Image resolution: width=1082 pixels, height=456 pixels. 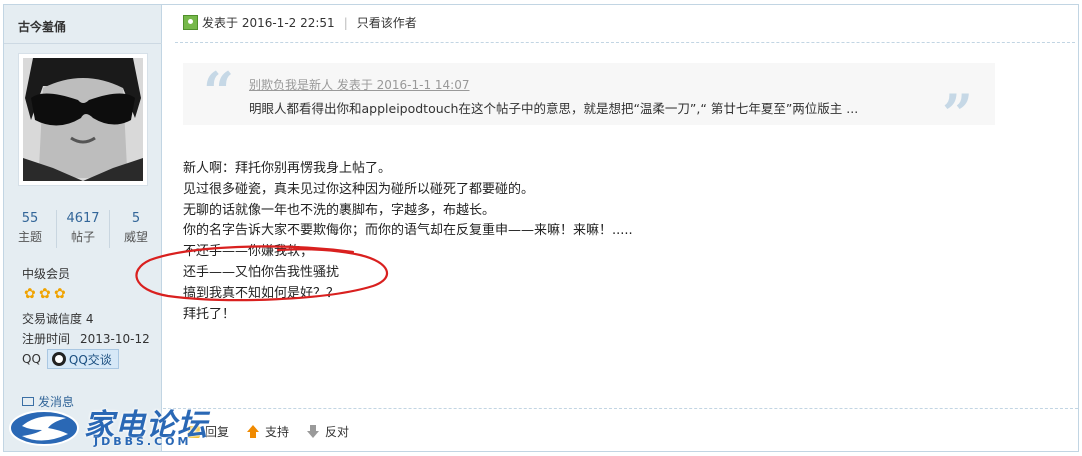 I want to click on online-status-icon, so click(x=190, y=22).